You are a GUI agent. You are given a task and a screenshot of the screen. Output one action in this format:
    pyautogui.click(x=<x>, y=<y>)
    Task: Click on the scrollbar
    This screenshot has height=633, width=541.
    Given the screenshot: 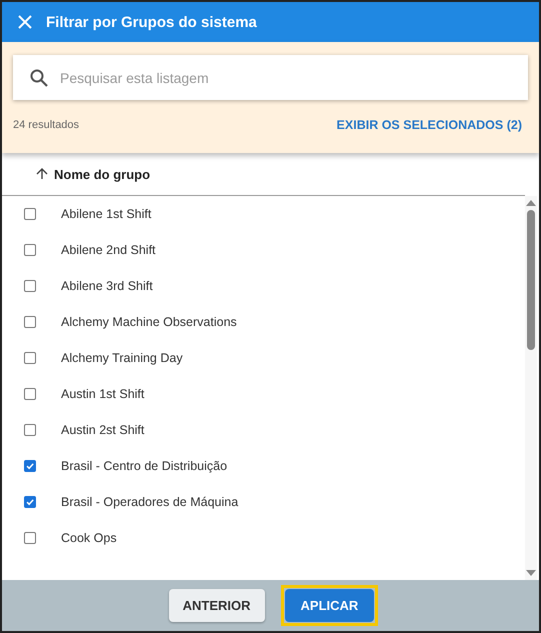 What is the action you would take?
    pyautogui.click(x=531, y=388)
    